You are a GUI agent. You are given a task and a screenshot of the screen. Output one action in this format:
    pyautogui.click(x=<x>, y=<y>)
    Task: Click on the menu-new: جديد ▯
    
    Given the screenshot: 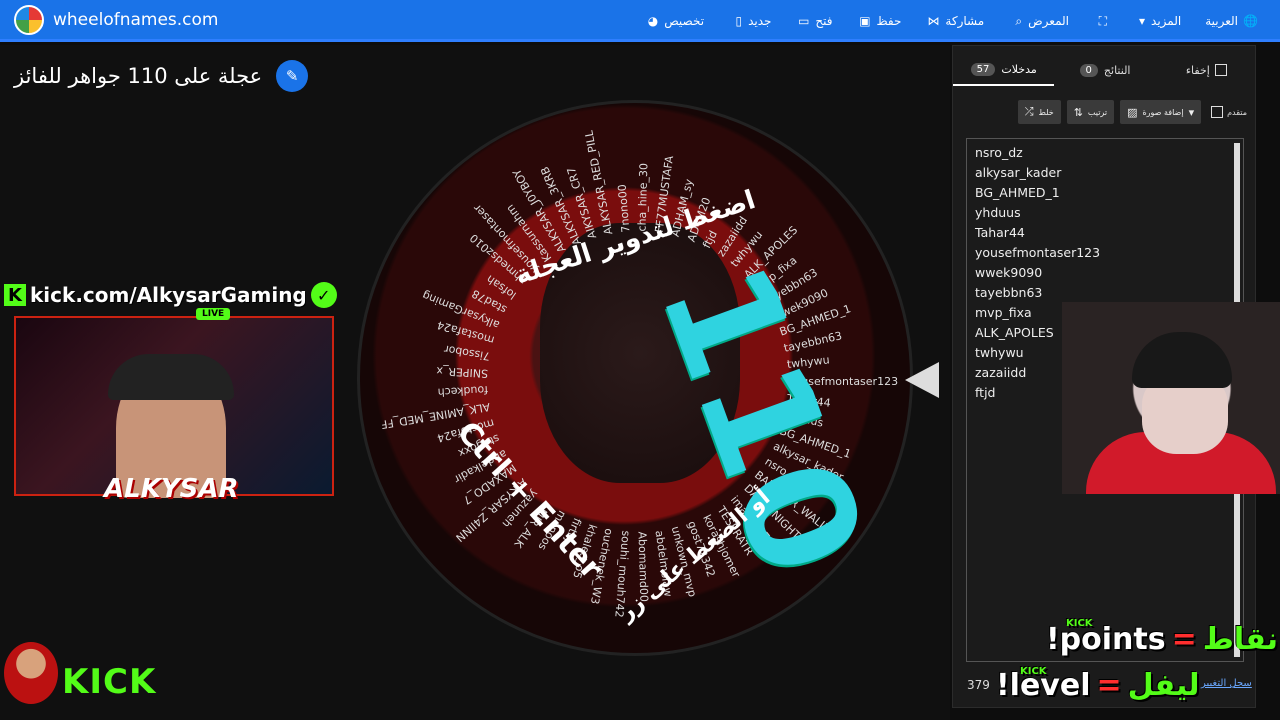 What is the action you would take?
    pyautogui.click(x=749, y=21)
    